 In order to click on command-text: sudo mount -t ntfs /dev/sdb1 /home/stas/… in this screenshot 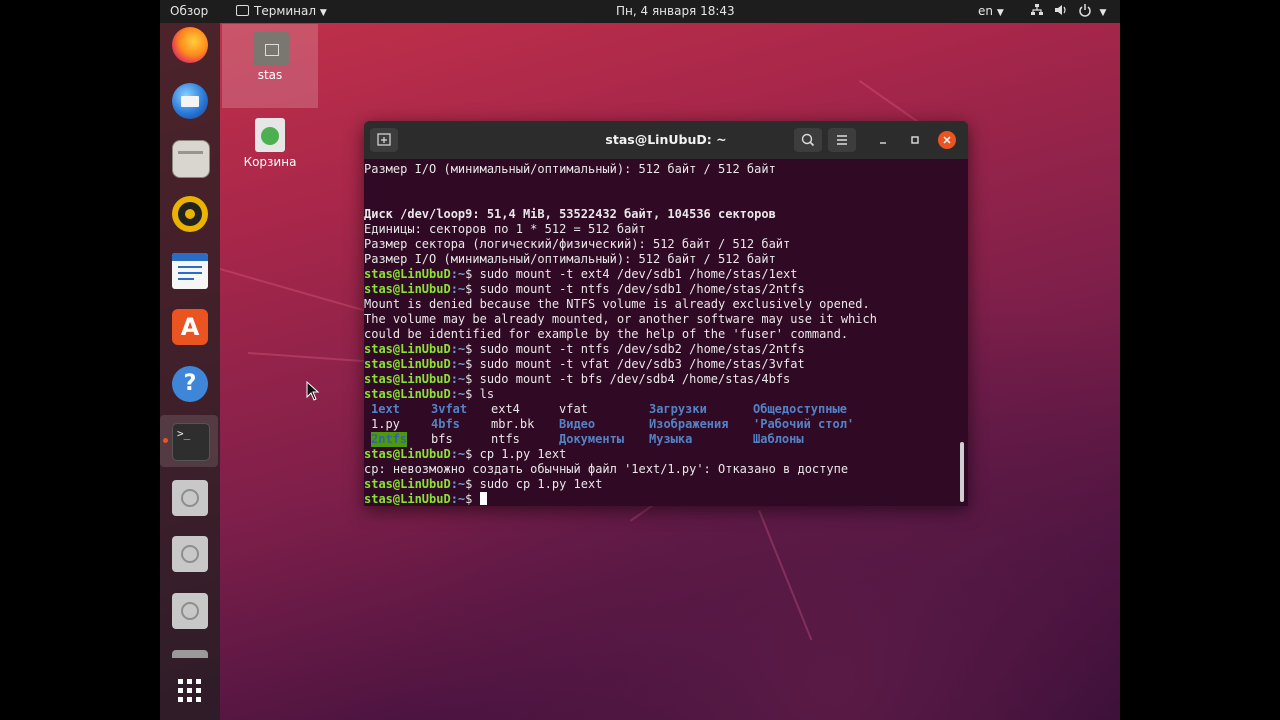, I will do `click(642, 289)`.